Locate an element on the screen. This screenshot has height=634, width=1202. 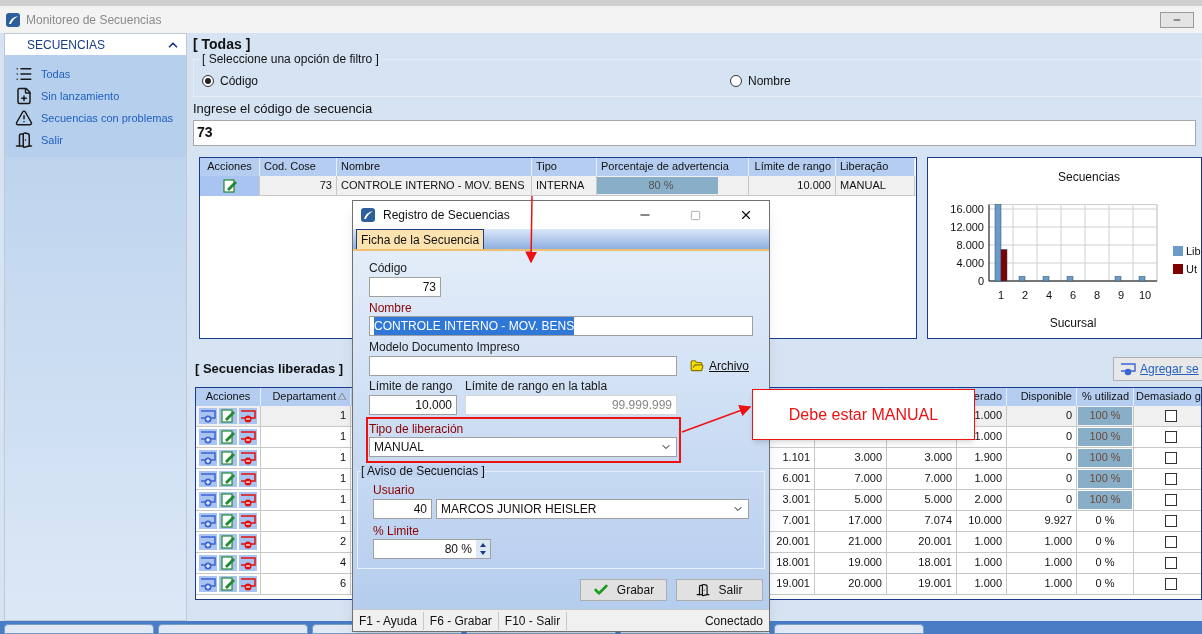
column-header: Liberação is located at coordinates (875, 166).